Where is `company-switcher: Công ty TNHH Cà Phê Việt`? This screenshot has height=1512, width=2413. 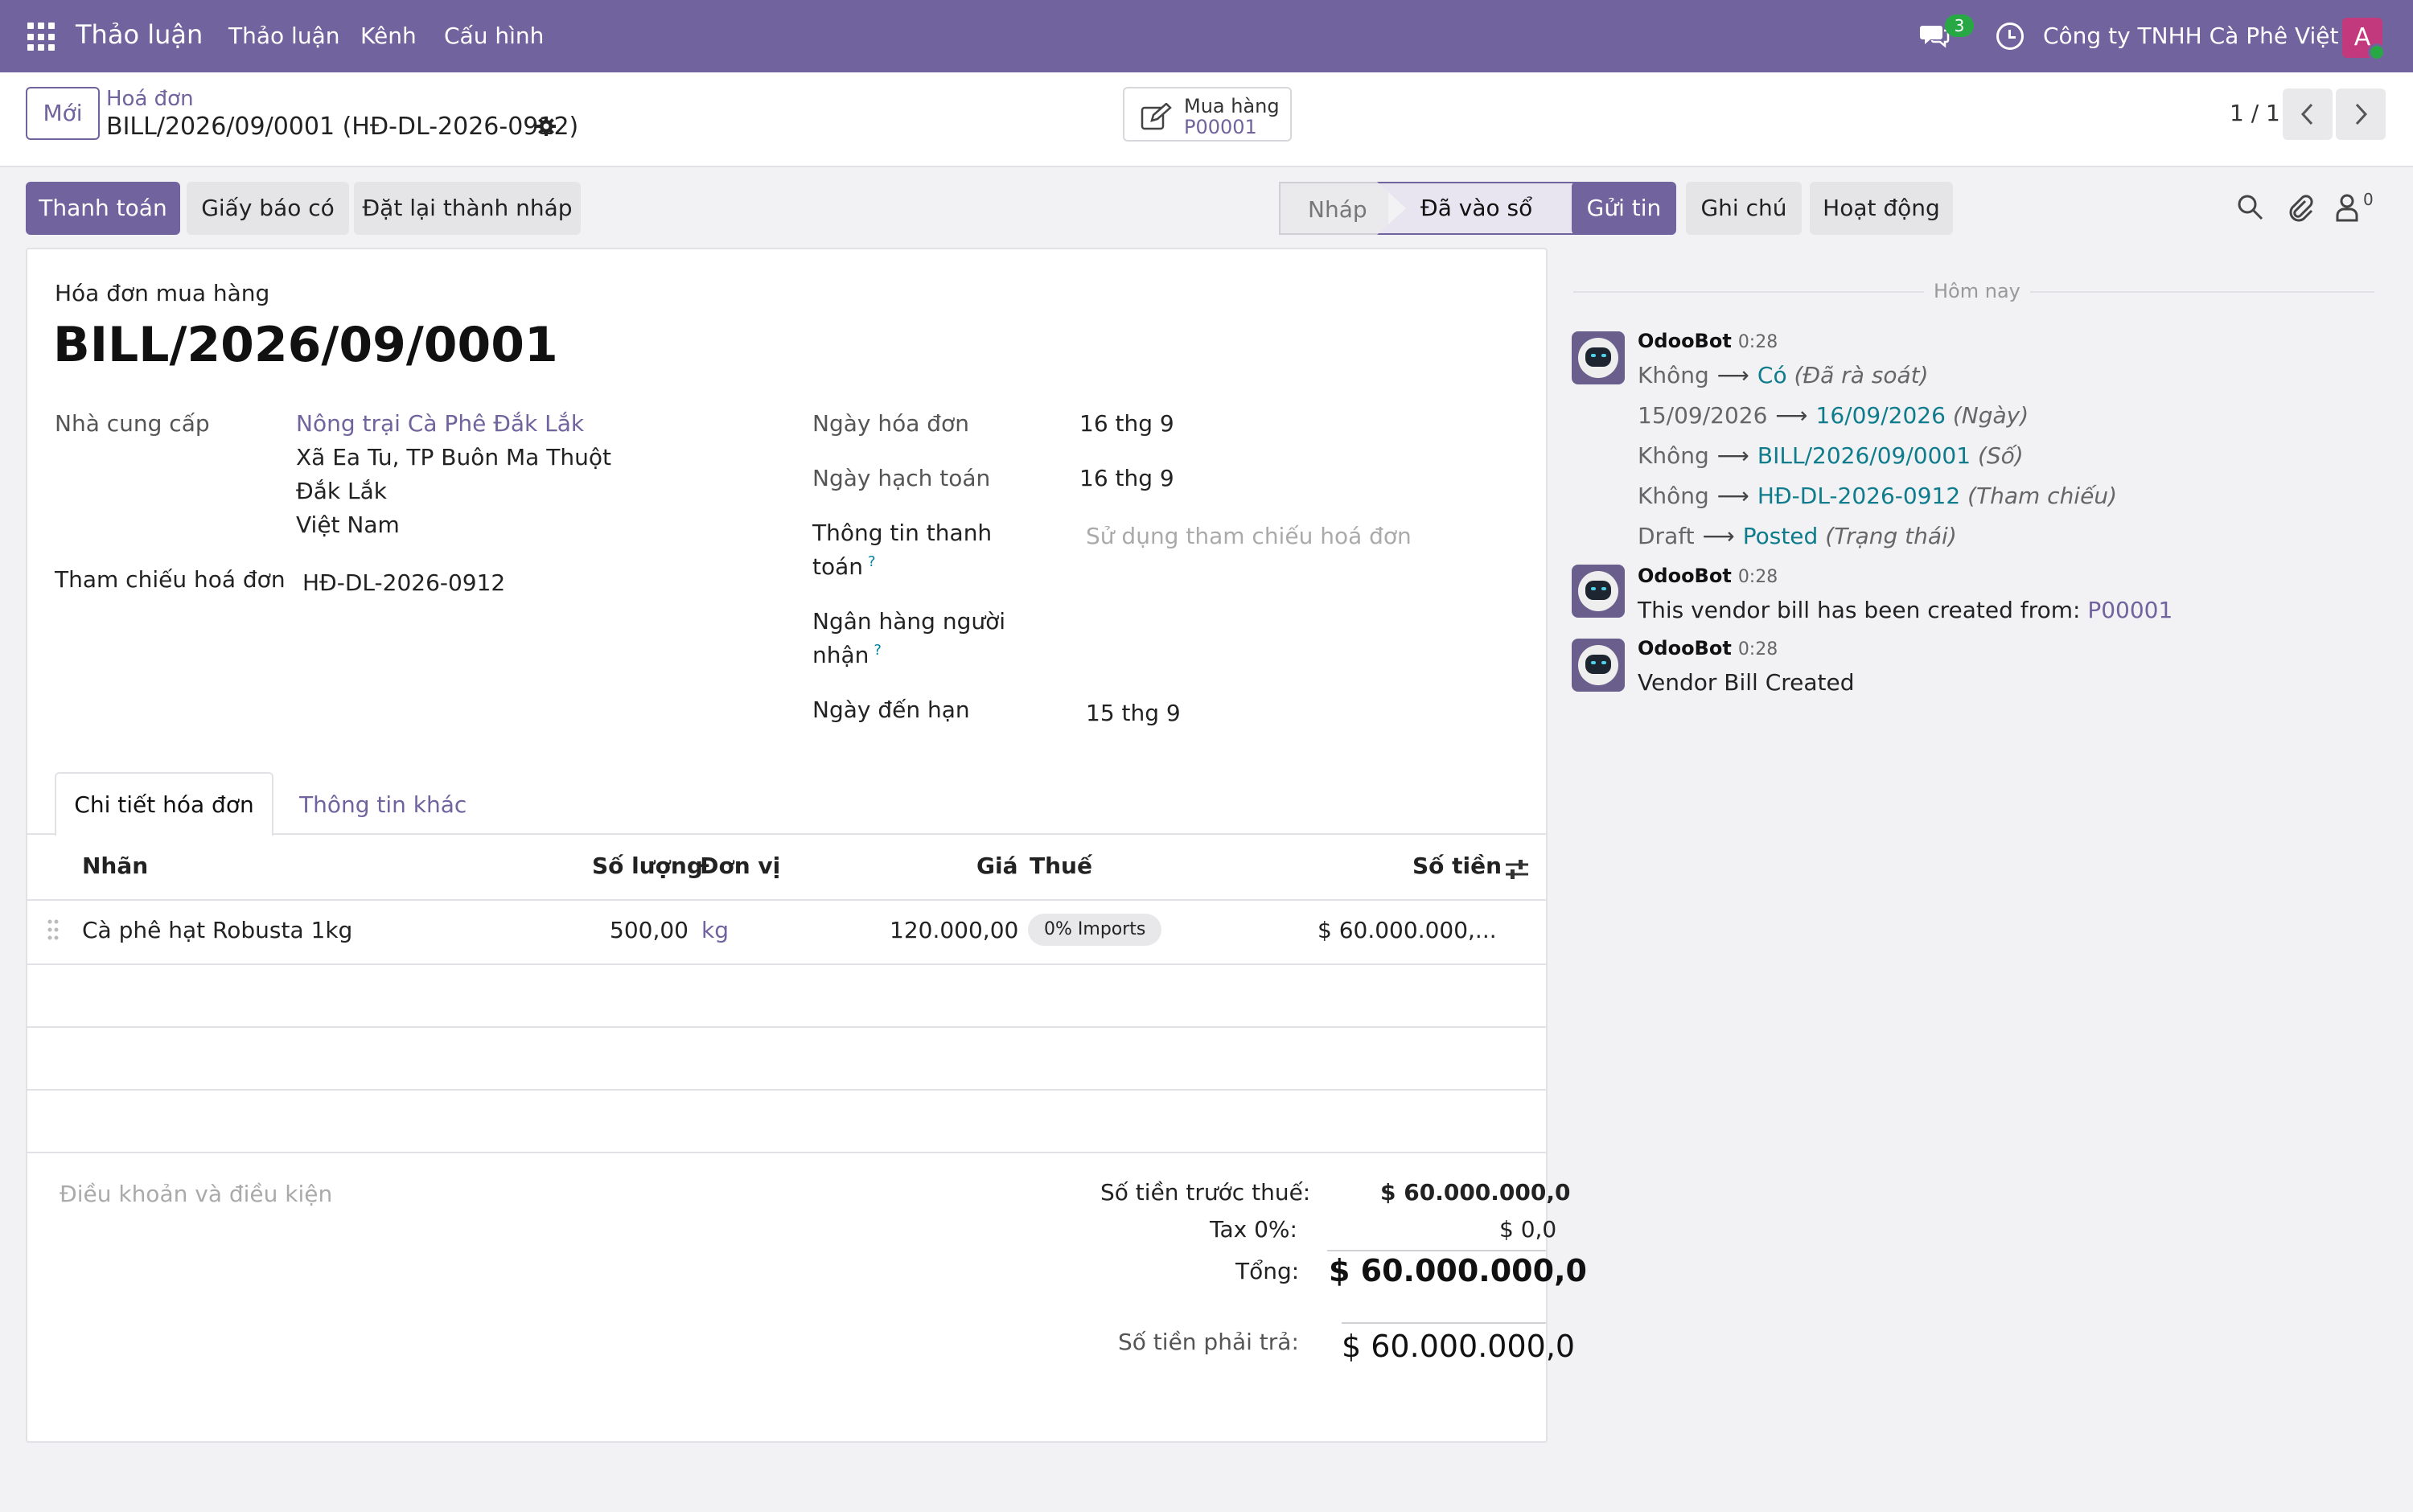 company-switcher: Công ty TNHH Cà Phê Việt is located at coordinates (2191, 36).